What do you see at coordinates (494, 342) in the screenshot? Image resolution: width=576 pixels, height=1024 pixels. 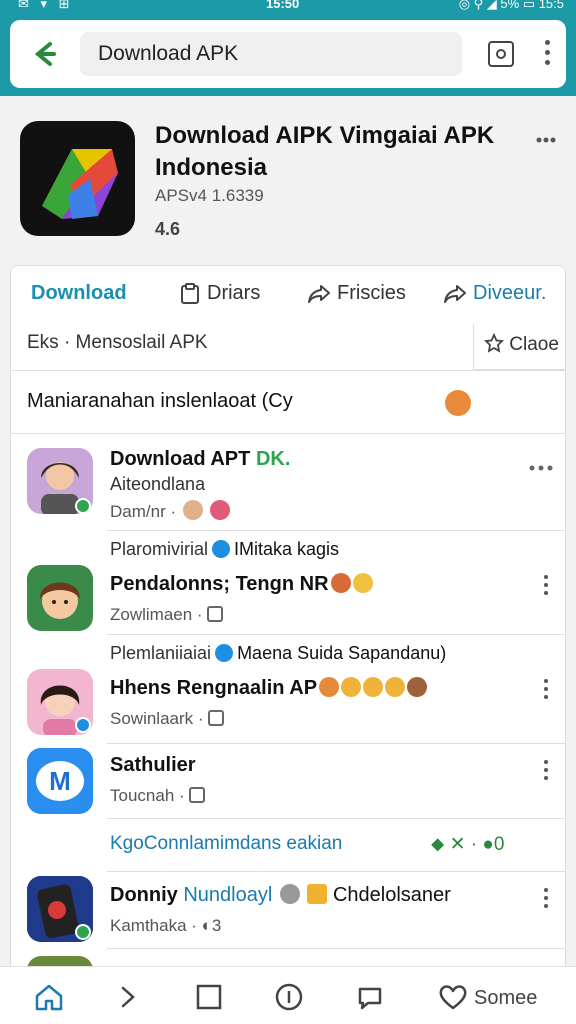 I see `star-icon` at bounding box center [494, 342].